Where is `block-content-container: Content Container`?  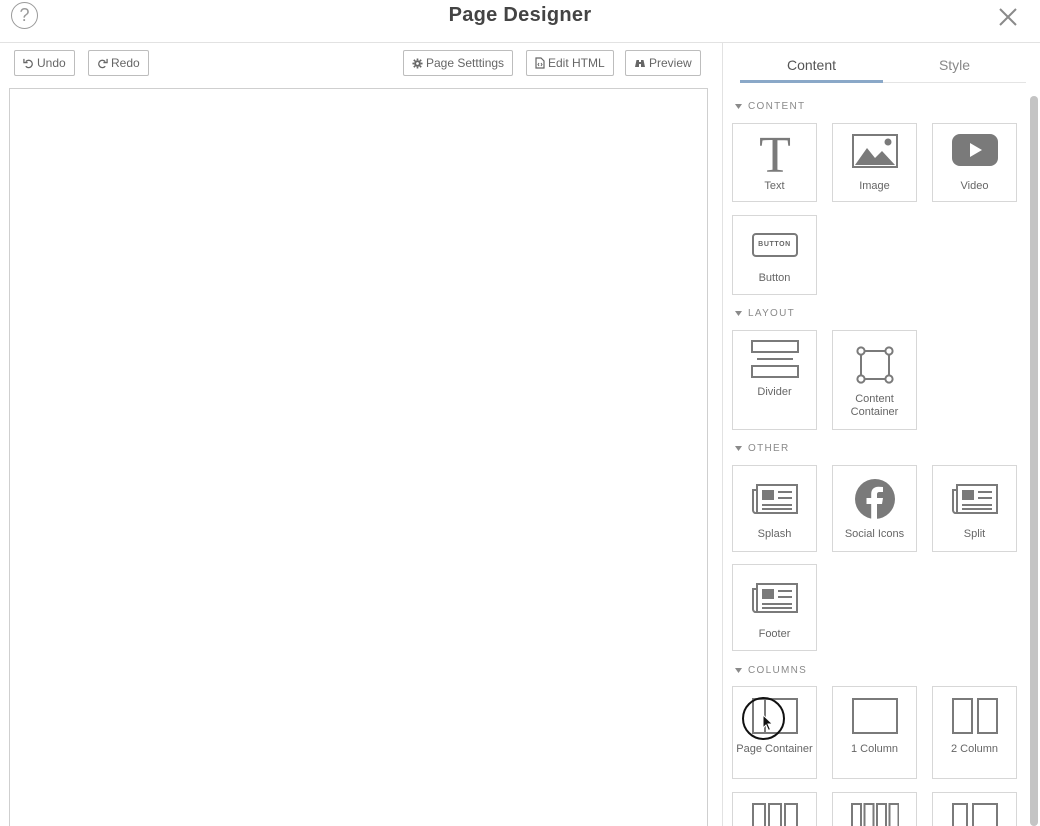
block-content-container: Content Container is located at coordinates (874, 380).